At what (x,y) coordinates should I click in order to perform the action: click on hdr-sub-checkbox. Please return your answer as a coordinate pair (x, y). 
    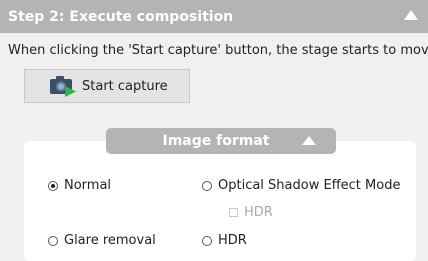
    Looking at the image, I should click on (233, 212).